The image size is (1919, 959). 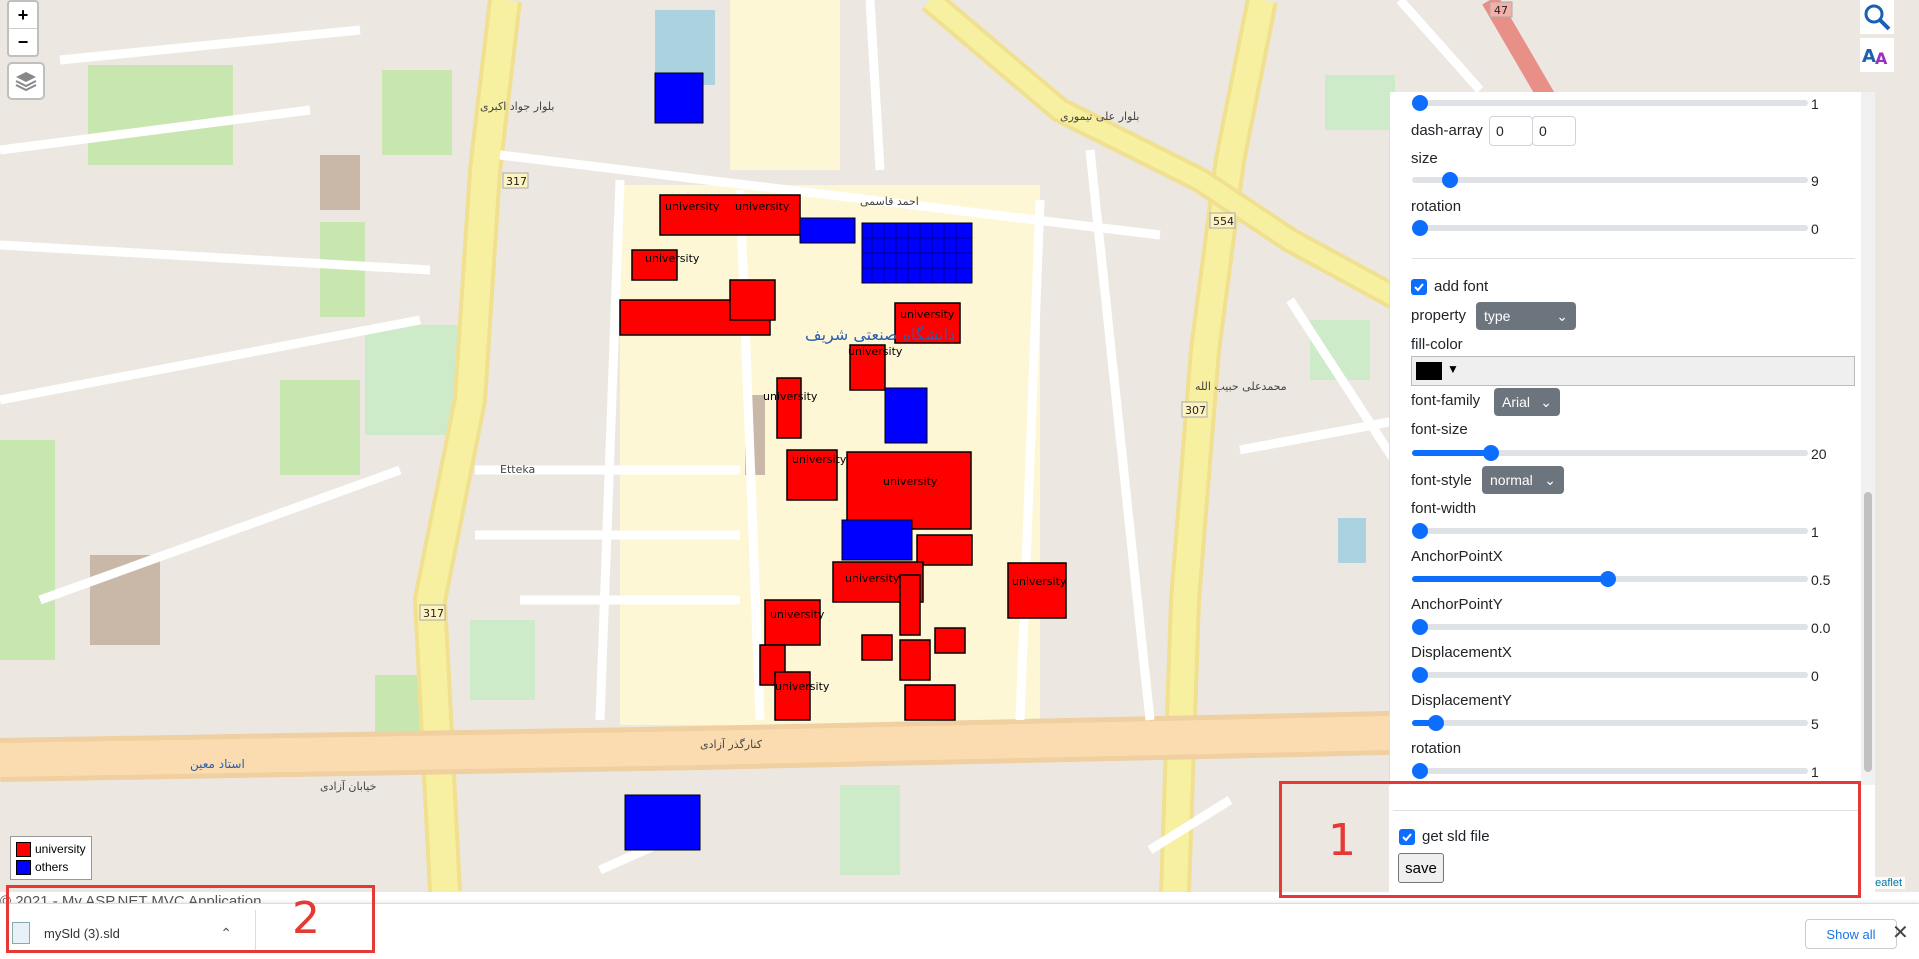 I want to click on show-all-button: Show all, so click(x=1851, y=934).